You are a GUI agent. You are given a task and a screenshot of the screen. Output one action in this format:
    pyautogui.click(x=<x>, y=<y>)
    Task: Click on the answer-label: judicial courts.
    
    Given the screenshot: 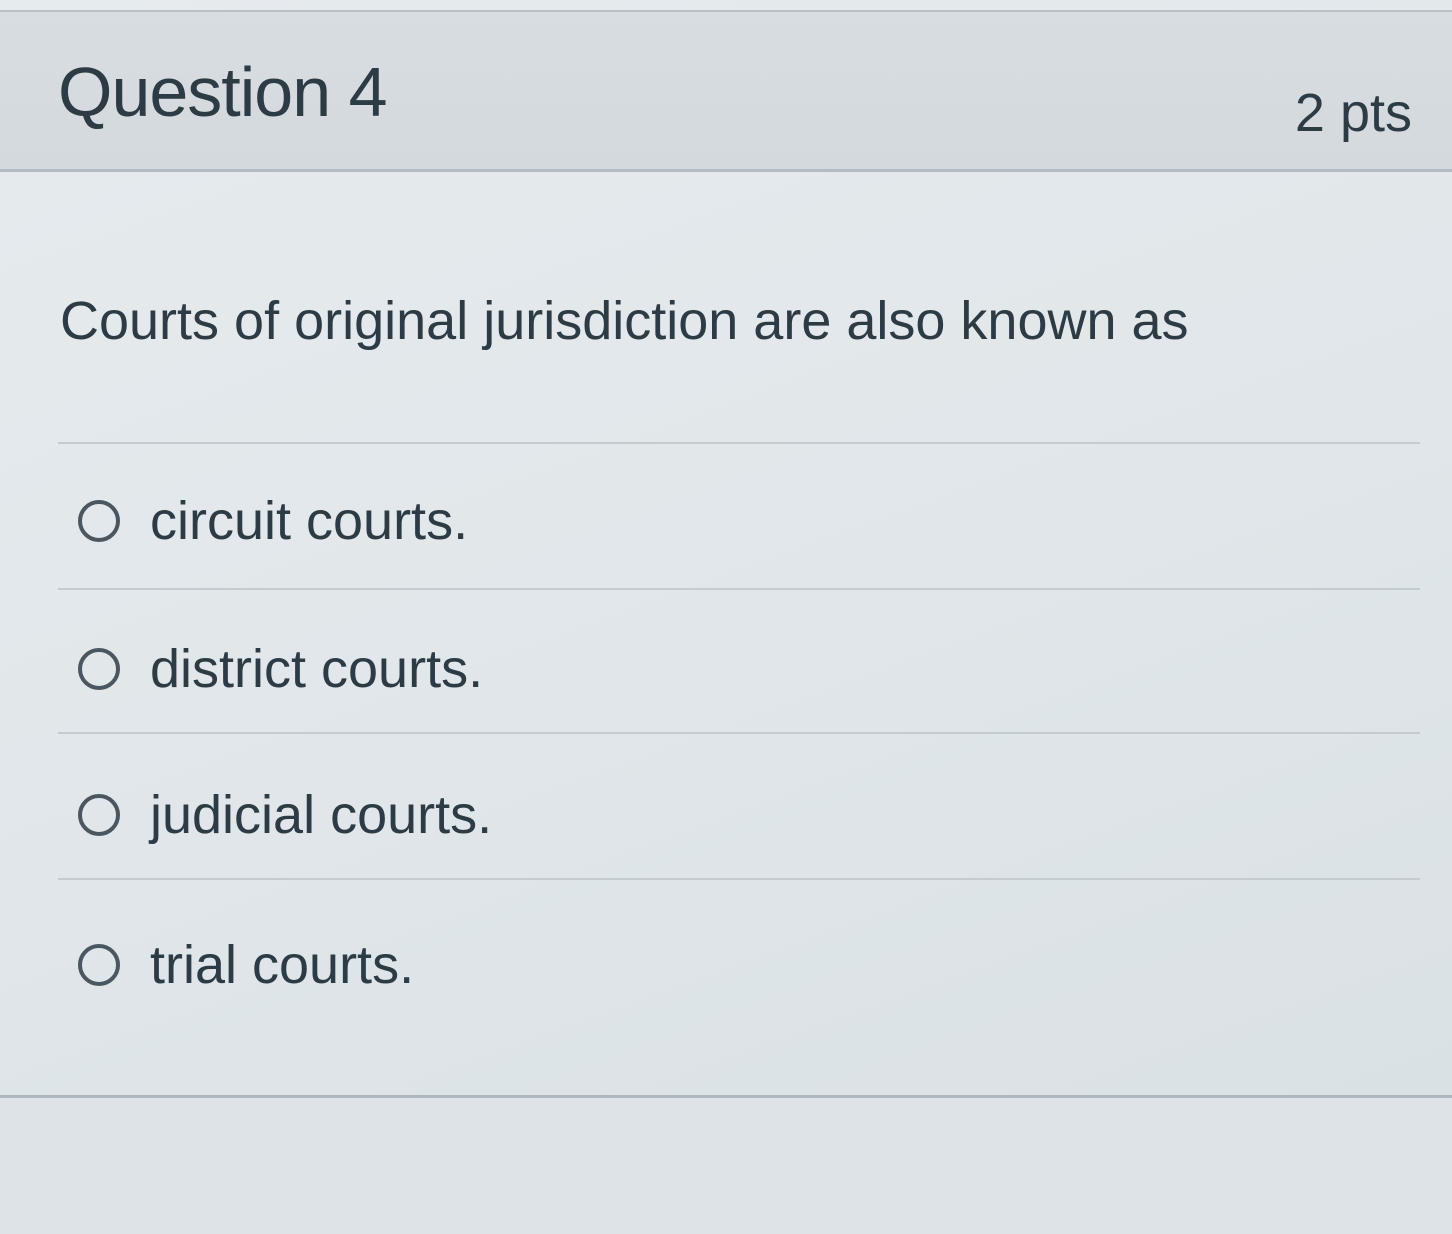 What is the action you would take?
    pyautogui.click(x=321, y=815)
    